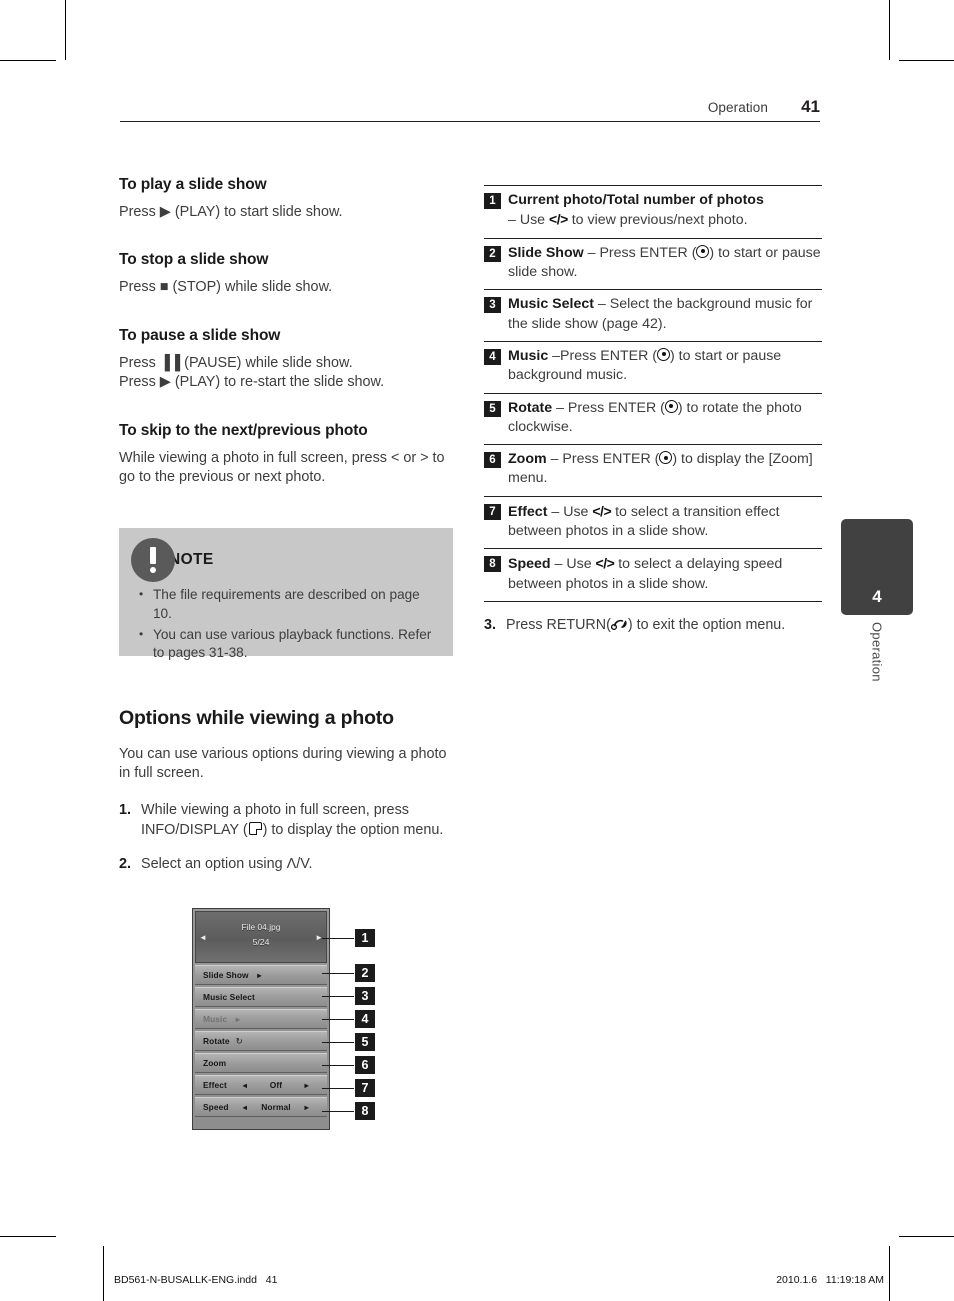 Image resolution: width=954 pixels, height=1301 pixels. Describe the element at coordinates (810, 106) in the screenshot. I see `page-number: 41` at that location.